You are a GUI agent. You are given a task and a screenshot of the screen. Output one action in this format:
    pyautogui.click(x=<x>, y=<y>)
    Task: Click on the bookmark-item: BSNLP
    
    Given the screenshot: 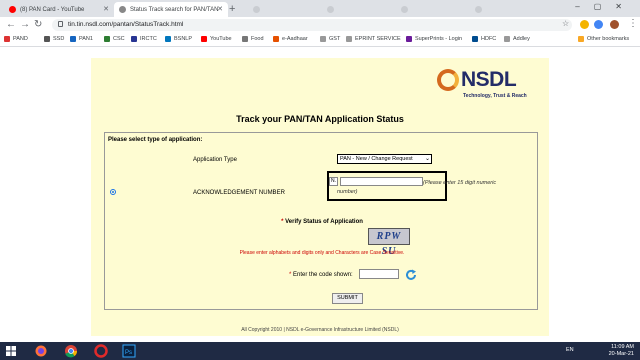 What is the action you would take?
    pyautogui.click(x=178, y=39)
    